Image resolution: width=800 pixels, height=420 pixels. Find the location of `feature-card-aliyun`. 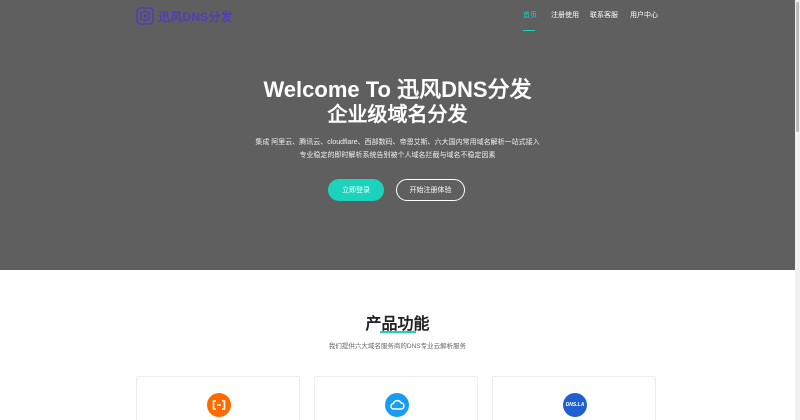

feature-card-aliyun is located at coordinates (218, 398).